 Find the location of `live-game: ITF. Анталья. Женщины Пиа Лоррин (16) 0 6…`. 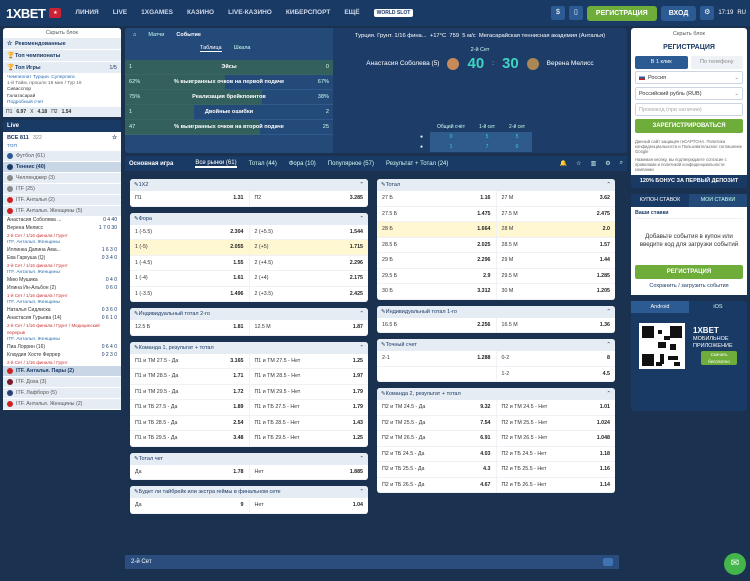

live-game: ITF. Анталья. Женщины Пиа Лоррин (16) 0 6… is located at coordinates (62, 351).